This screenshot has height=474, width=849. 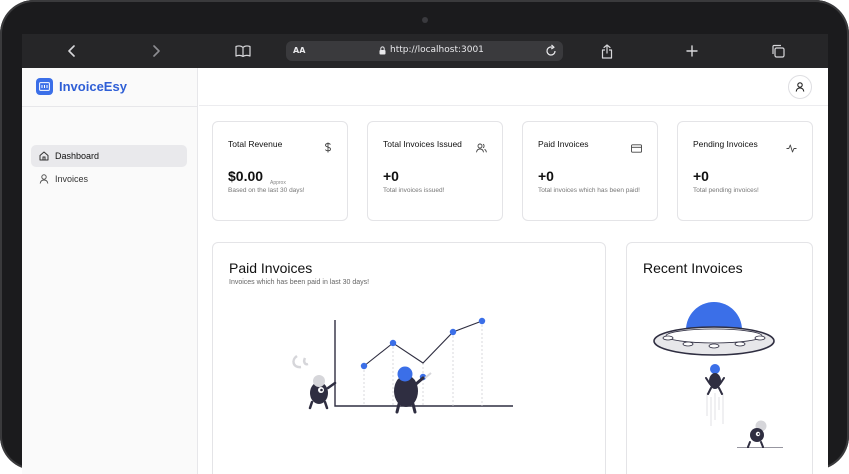 What do you see at coordinates (718, 375) in the screenshot?
I see `empty-state-ufo-illustration` at bounding box center [718, 375].